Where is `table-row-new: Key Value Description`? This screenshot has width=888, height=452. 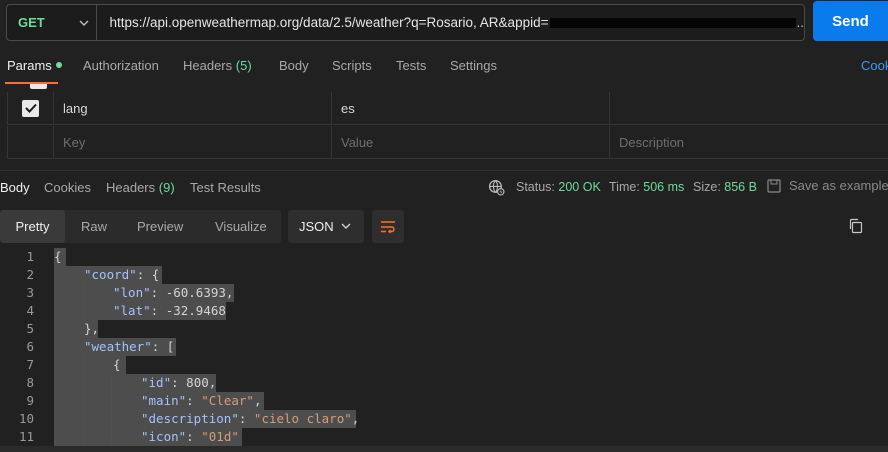 table-row-new: Key Value Description is located at coordinates (447, 142).